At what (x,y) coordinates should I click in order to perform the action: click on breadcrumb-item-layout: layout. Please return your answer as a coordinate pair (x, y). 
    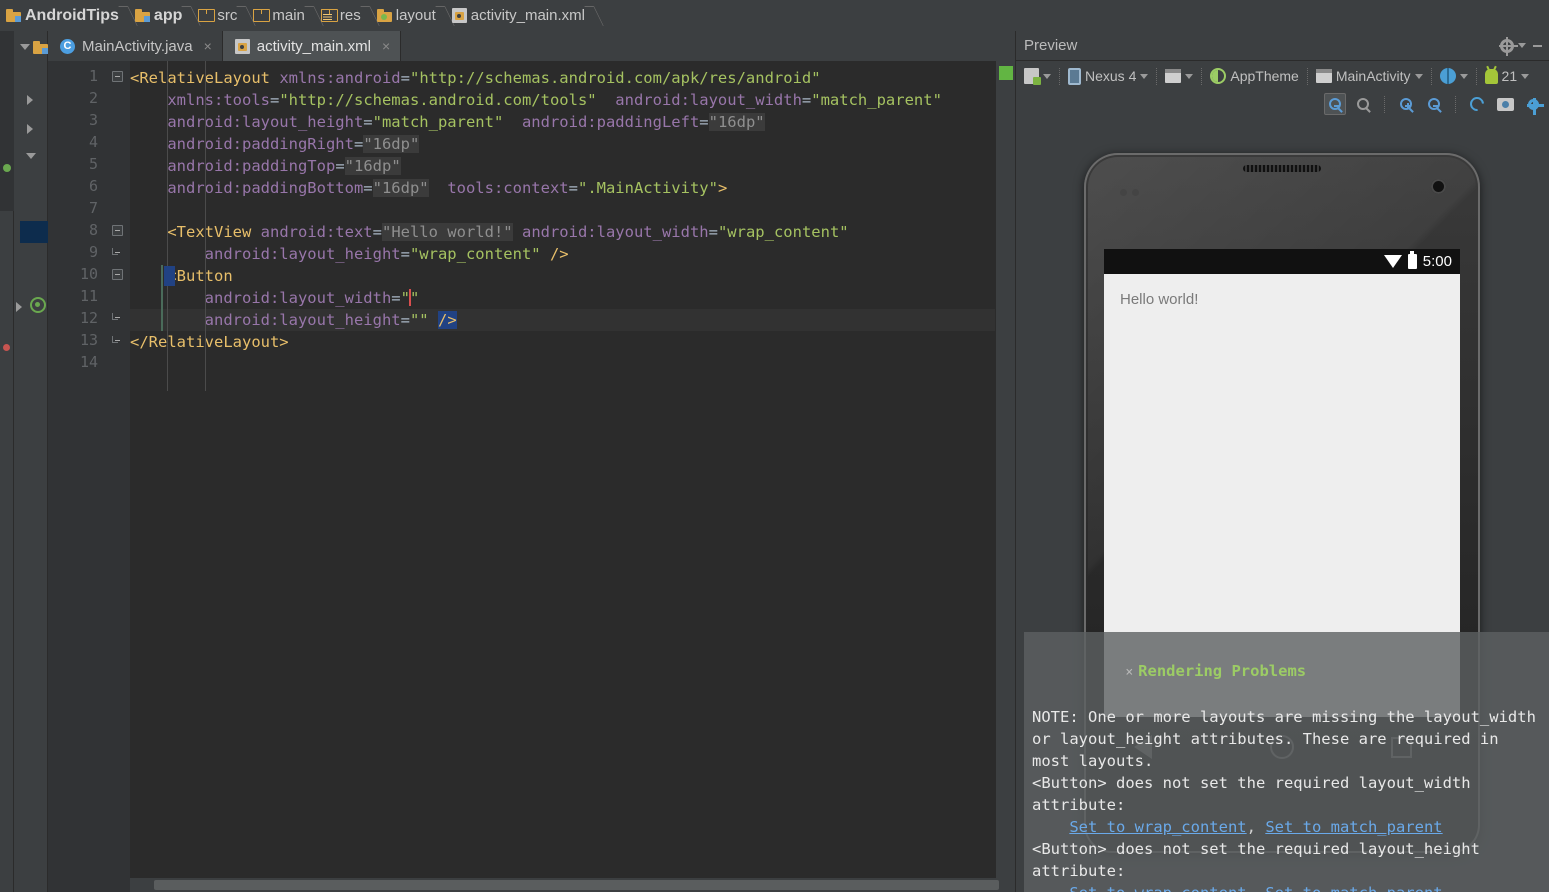
    Looking at the image, I should click on (406, 15).